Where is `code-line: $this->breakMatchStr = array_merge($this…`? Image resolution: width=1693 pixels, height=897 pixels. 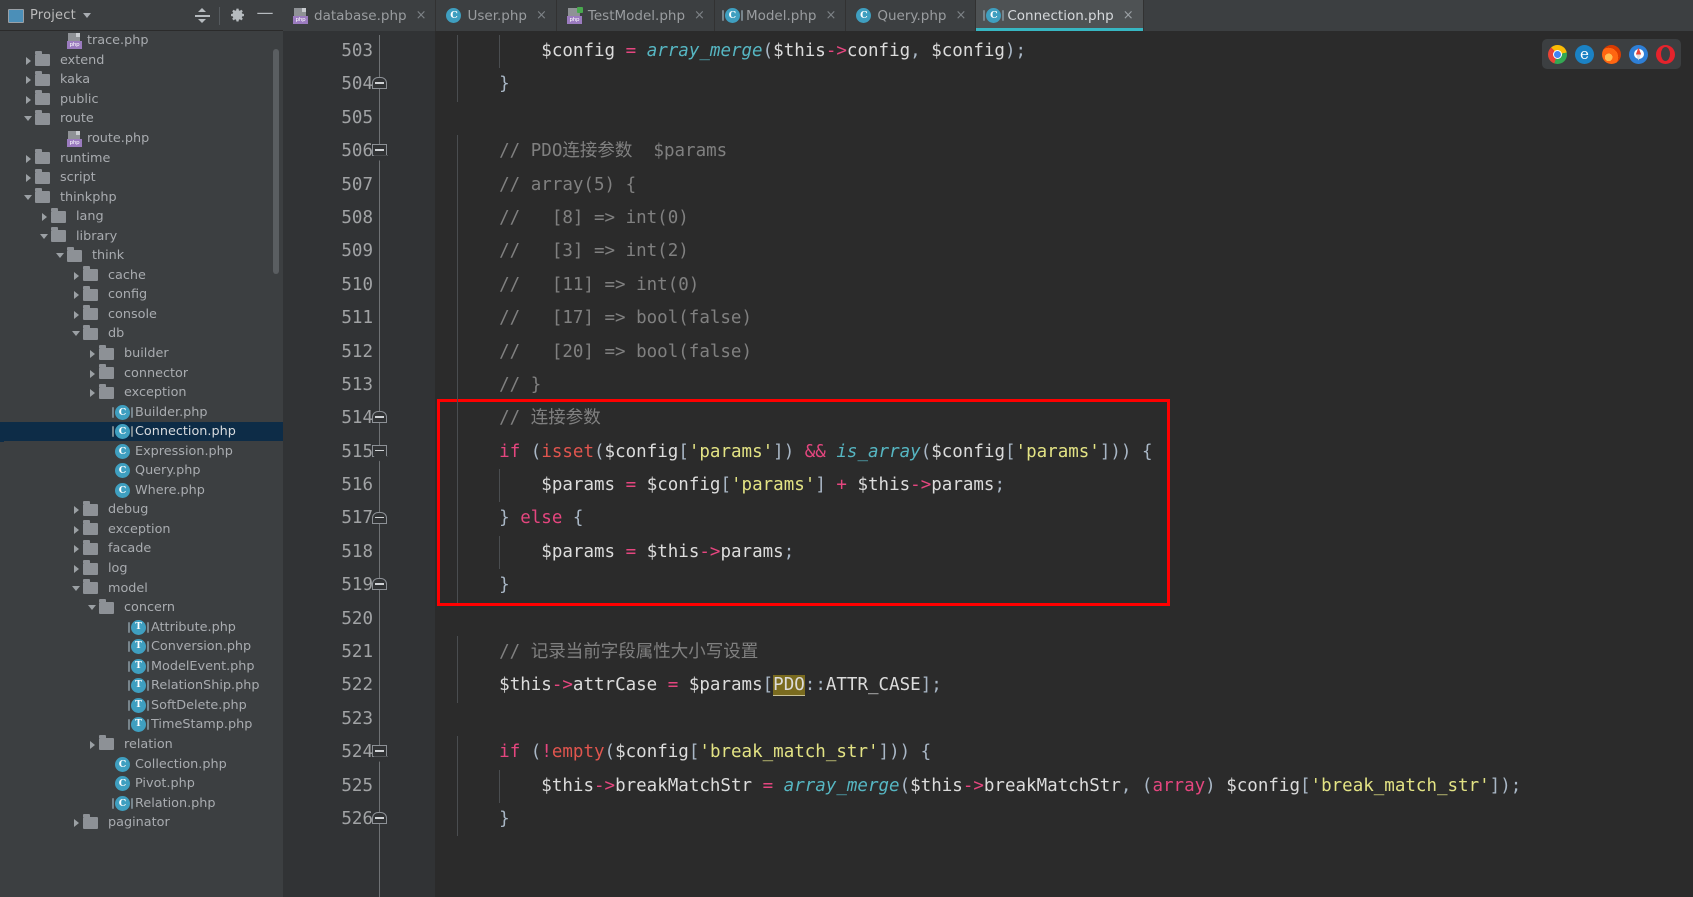
code-line: $this->breakMatchStr = array_merge($this… is located at coordinates (1064, 786).